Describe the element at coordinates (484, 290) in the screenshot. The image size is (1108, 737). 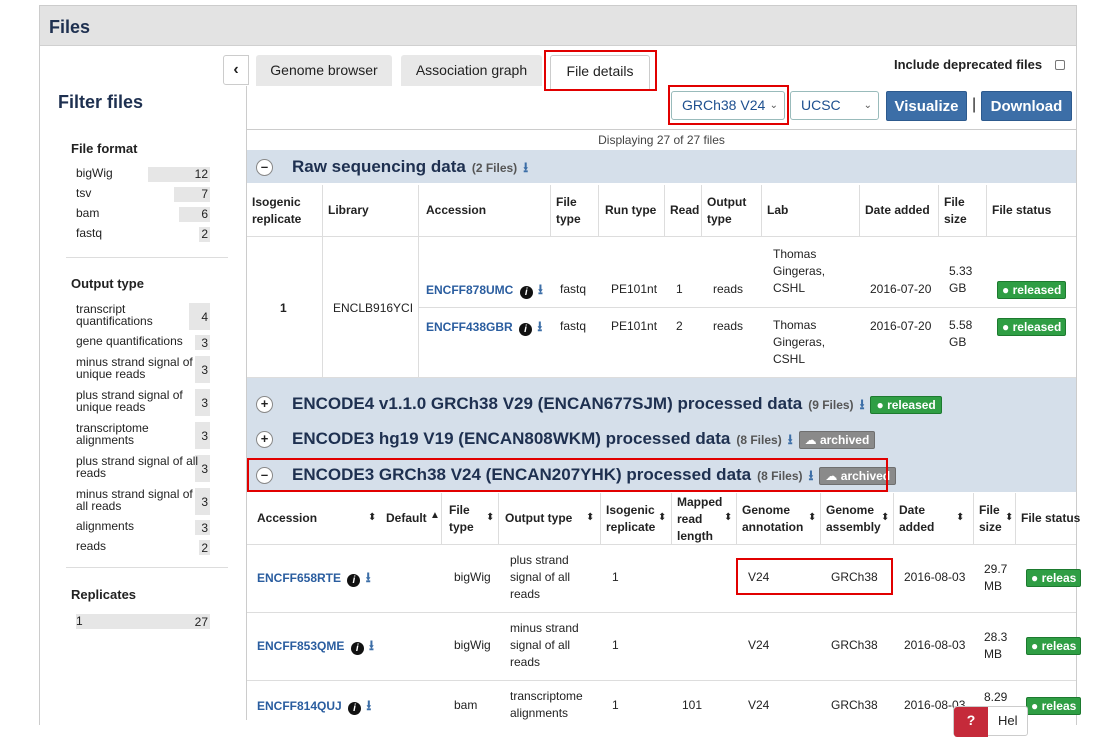
I see `accession-link: ENCFF878UMC i ⭳` at that location.